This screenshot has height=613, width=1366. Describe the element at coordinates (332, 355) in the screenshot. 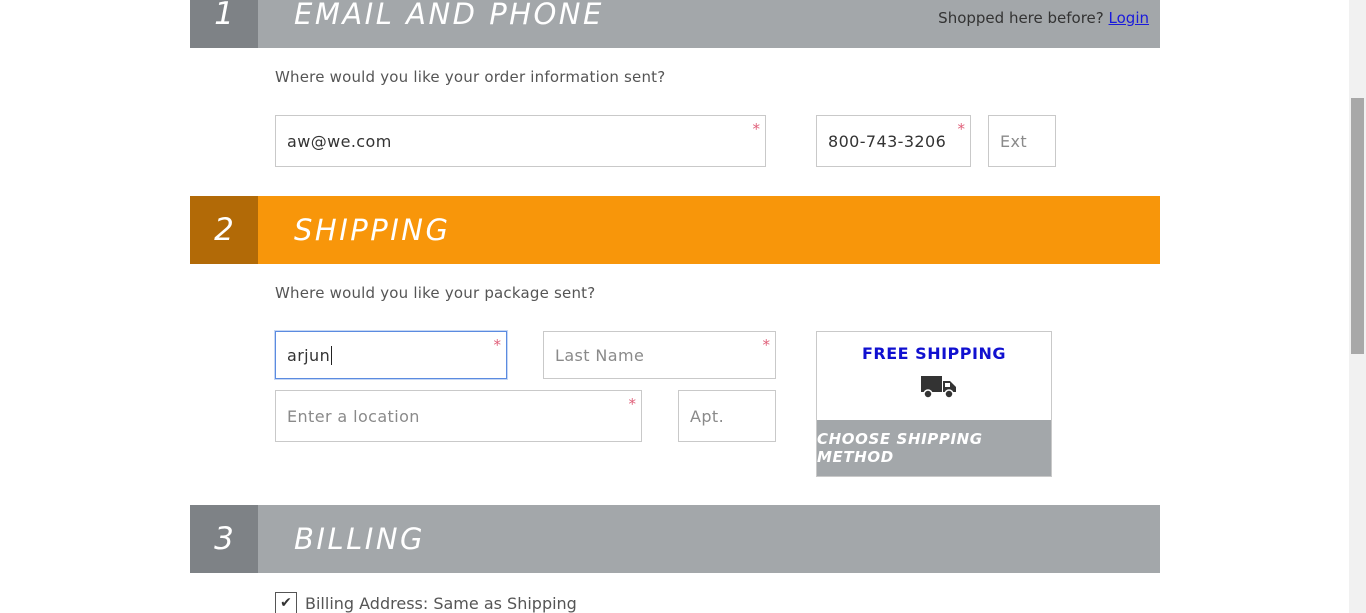

I see `text-caret` at that location.